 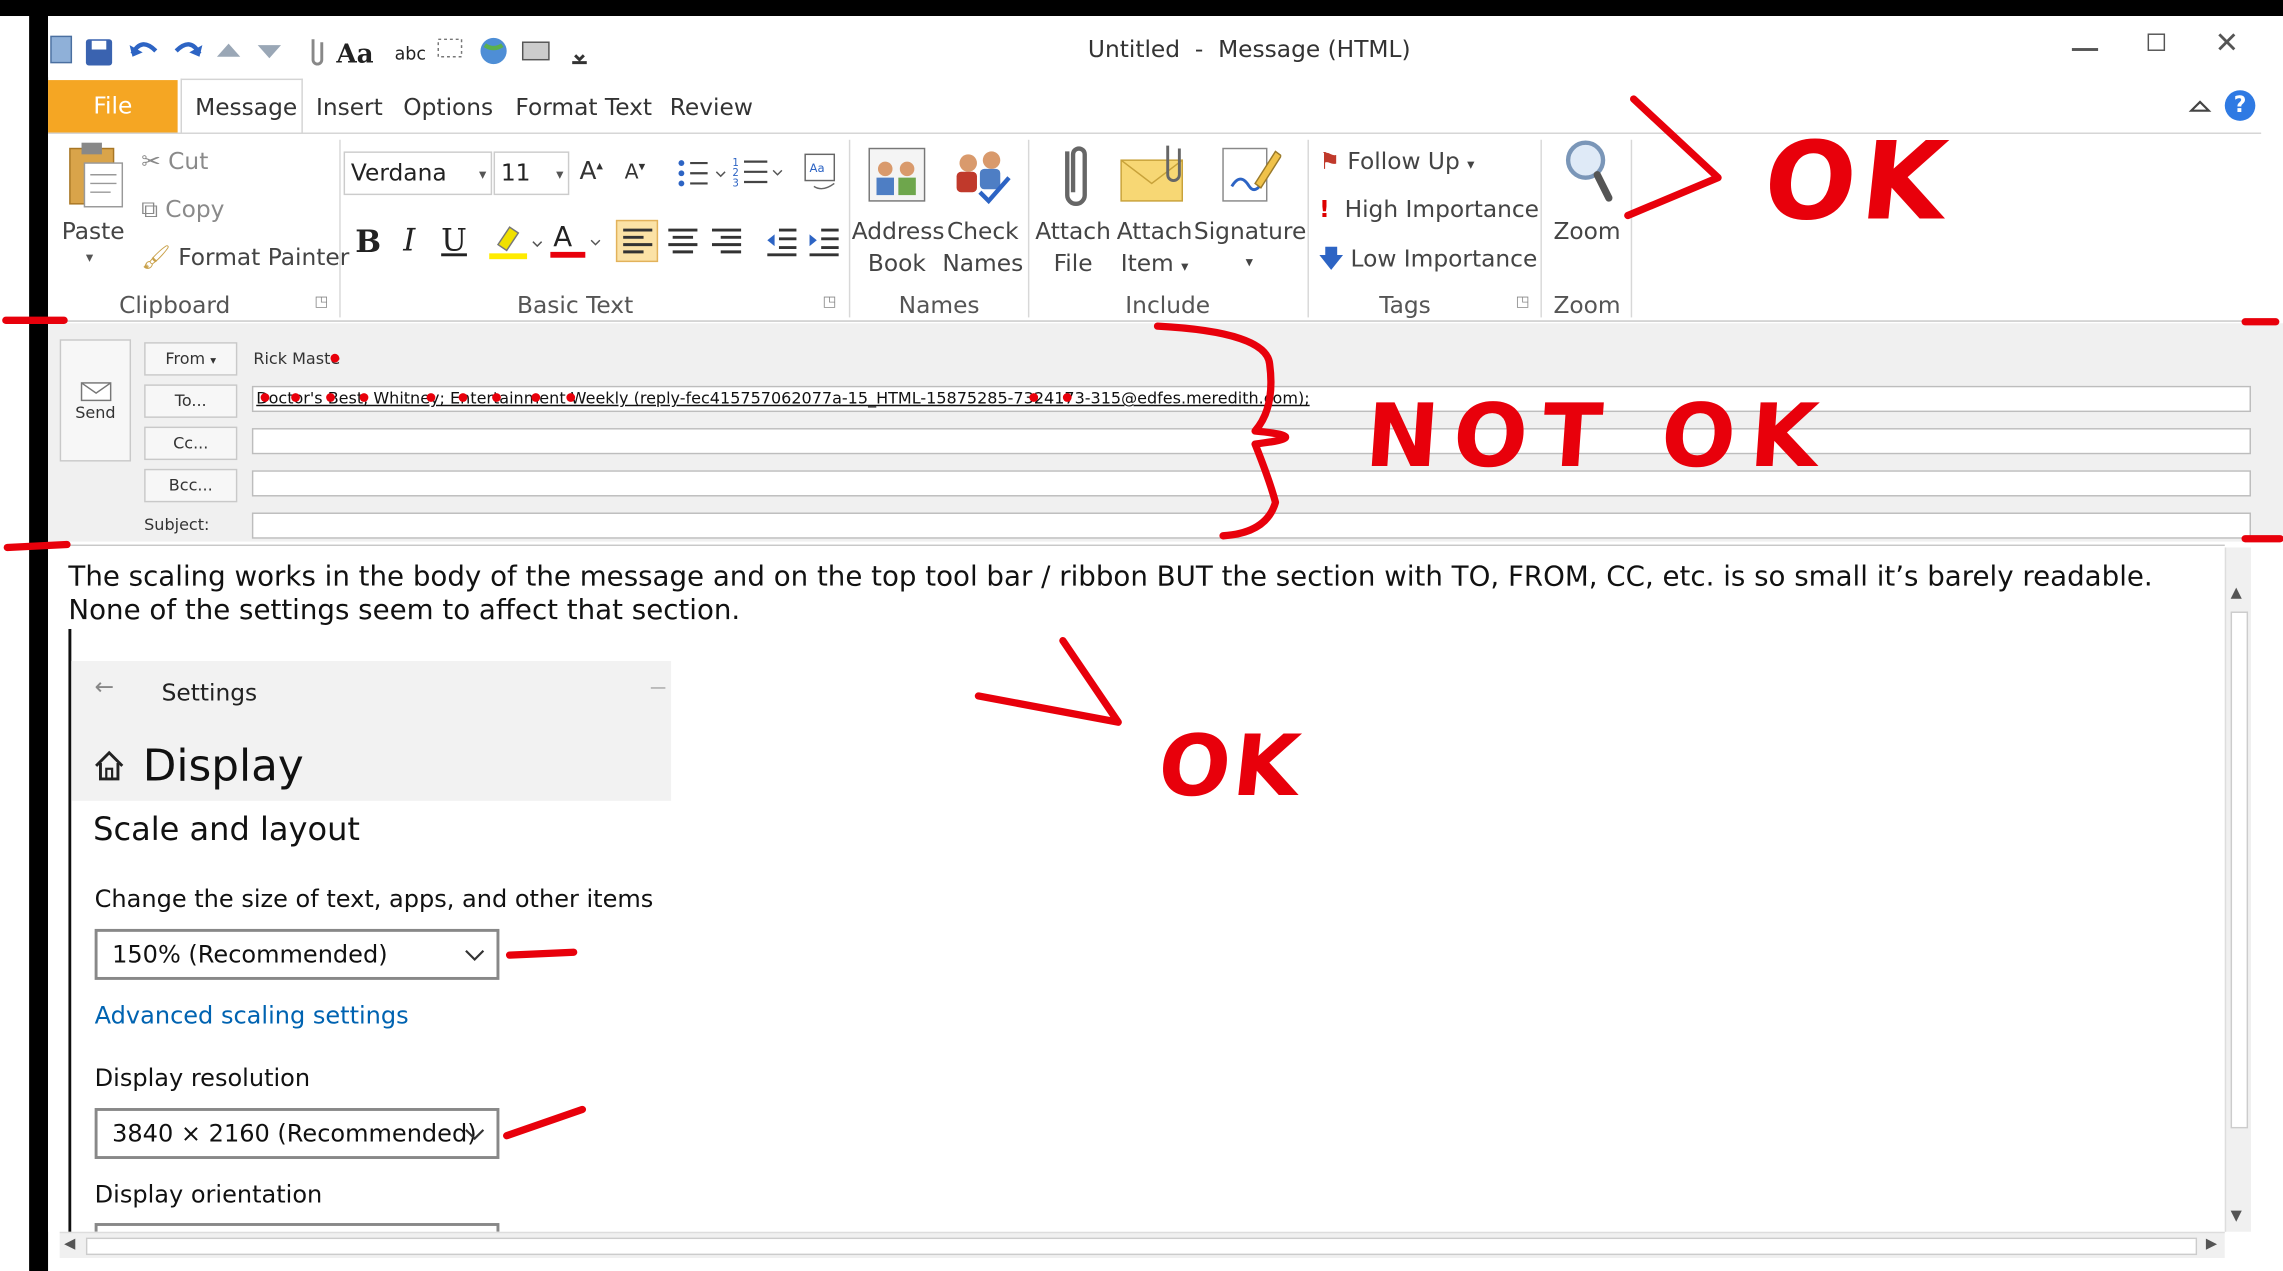 What do you see at coordinates (1858, 182) in the screenshot?
I see `annotation-ok-ribbon: OK` at bounding box center [1858, 182].